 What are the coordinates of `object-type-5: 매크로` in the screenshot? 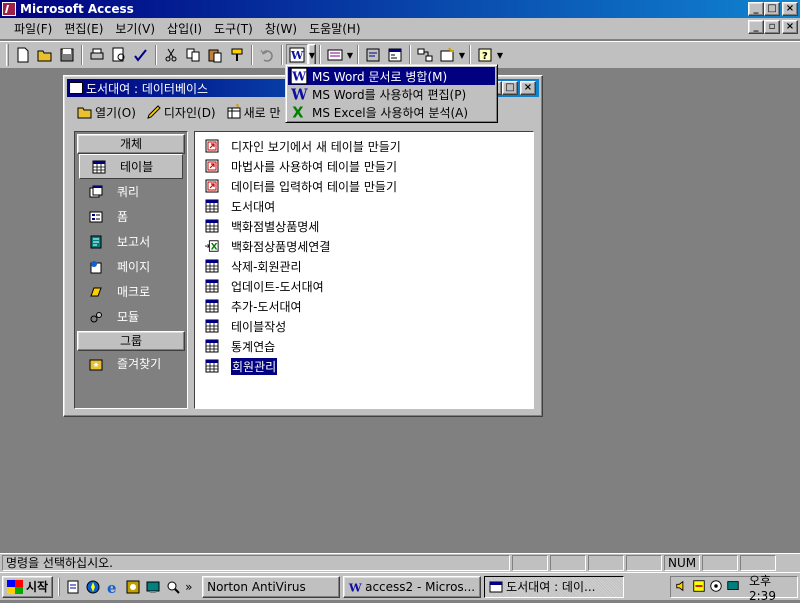 It's located at (131, 291).